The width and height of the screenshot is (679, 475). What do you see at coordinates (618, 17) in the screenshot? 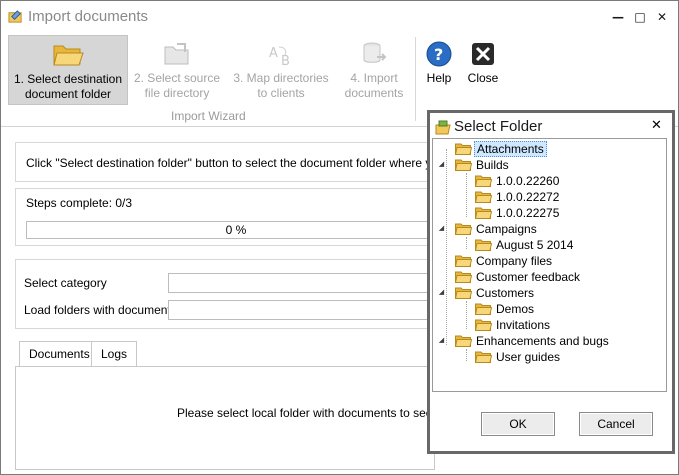
I see `minimize-button: —` at bounding box center [618, 17].